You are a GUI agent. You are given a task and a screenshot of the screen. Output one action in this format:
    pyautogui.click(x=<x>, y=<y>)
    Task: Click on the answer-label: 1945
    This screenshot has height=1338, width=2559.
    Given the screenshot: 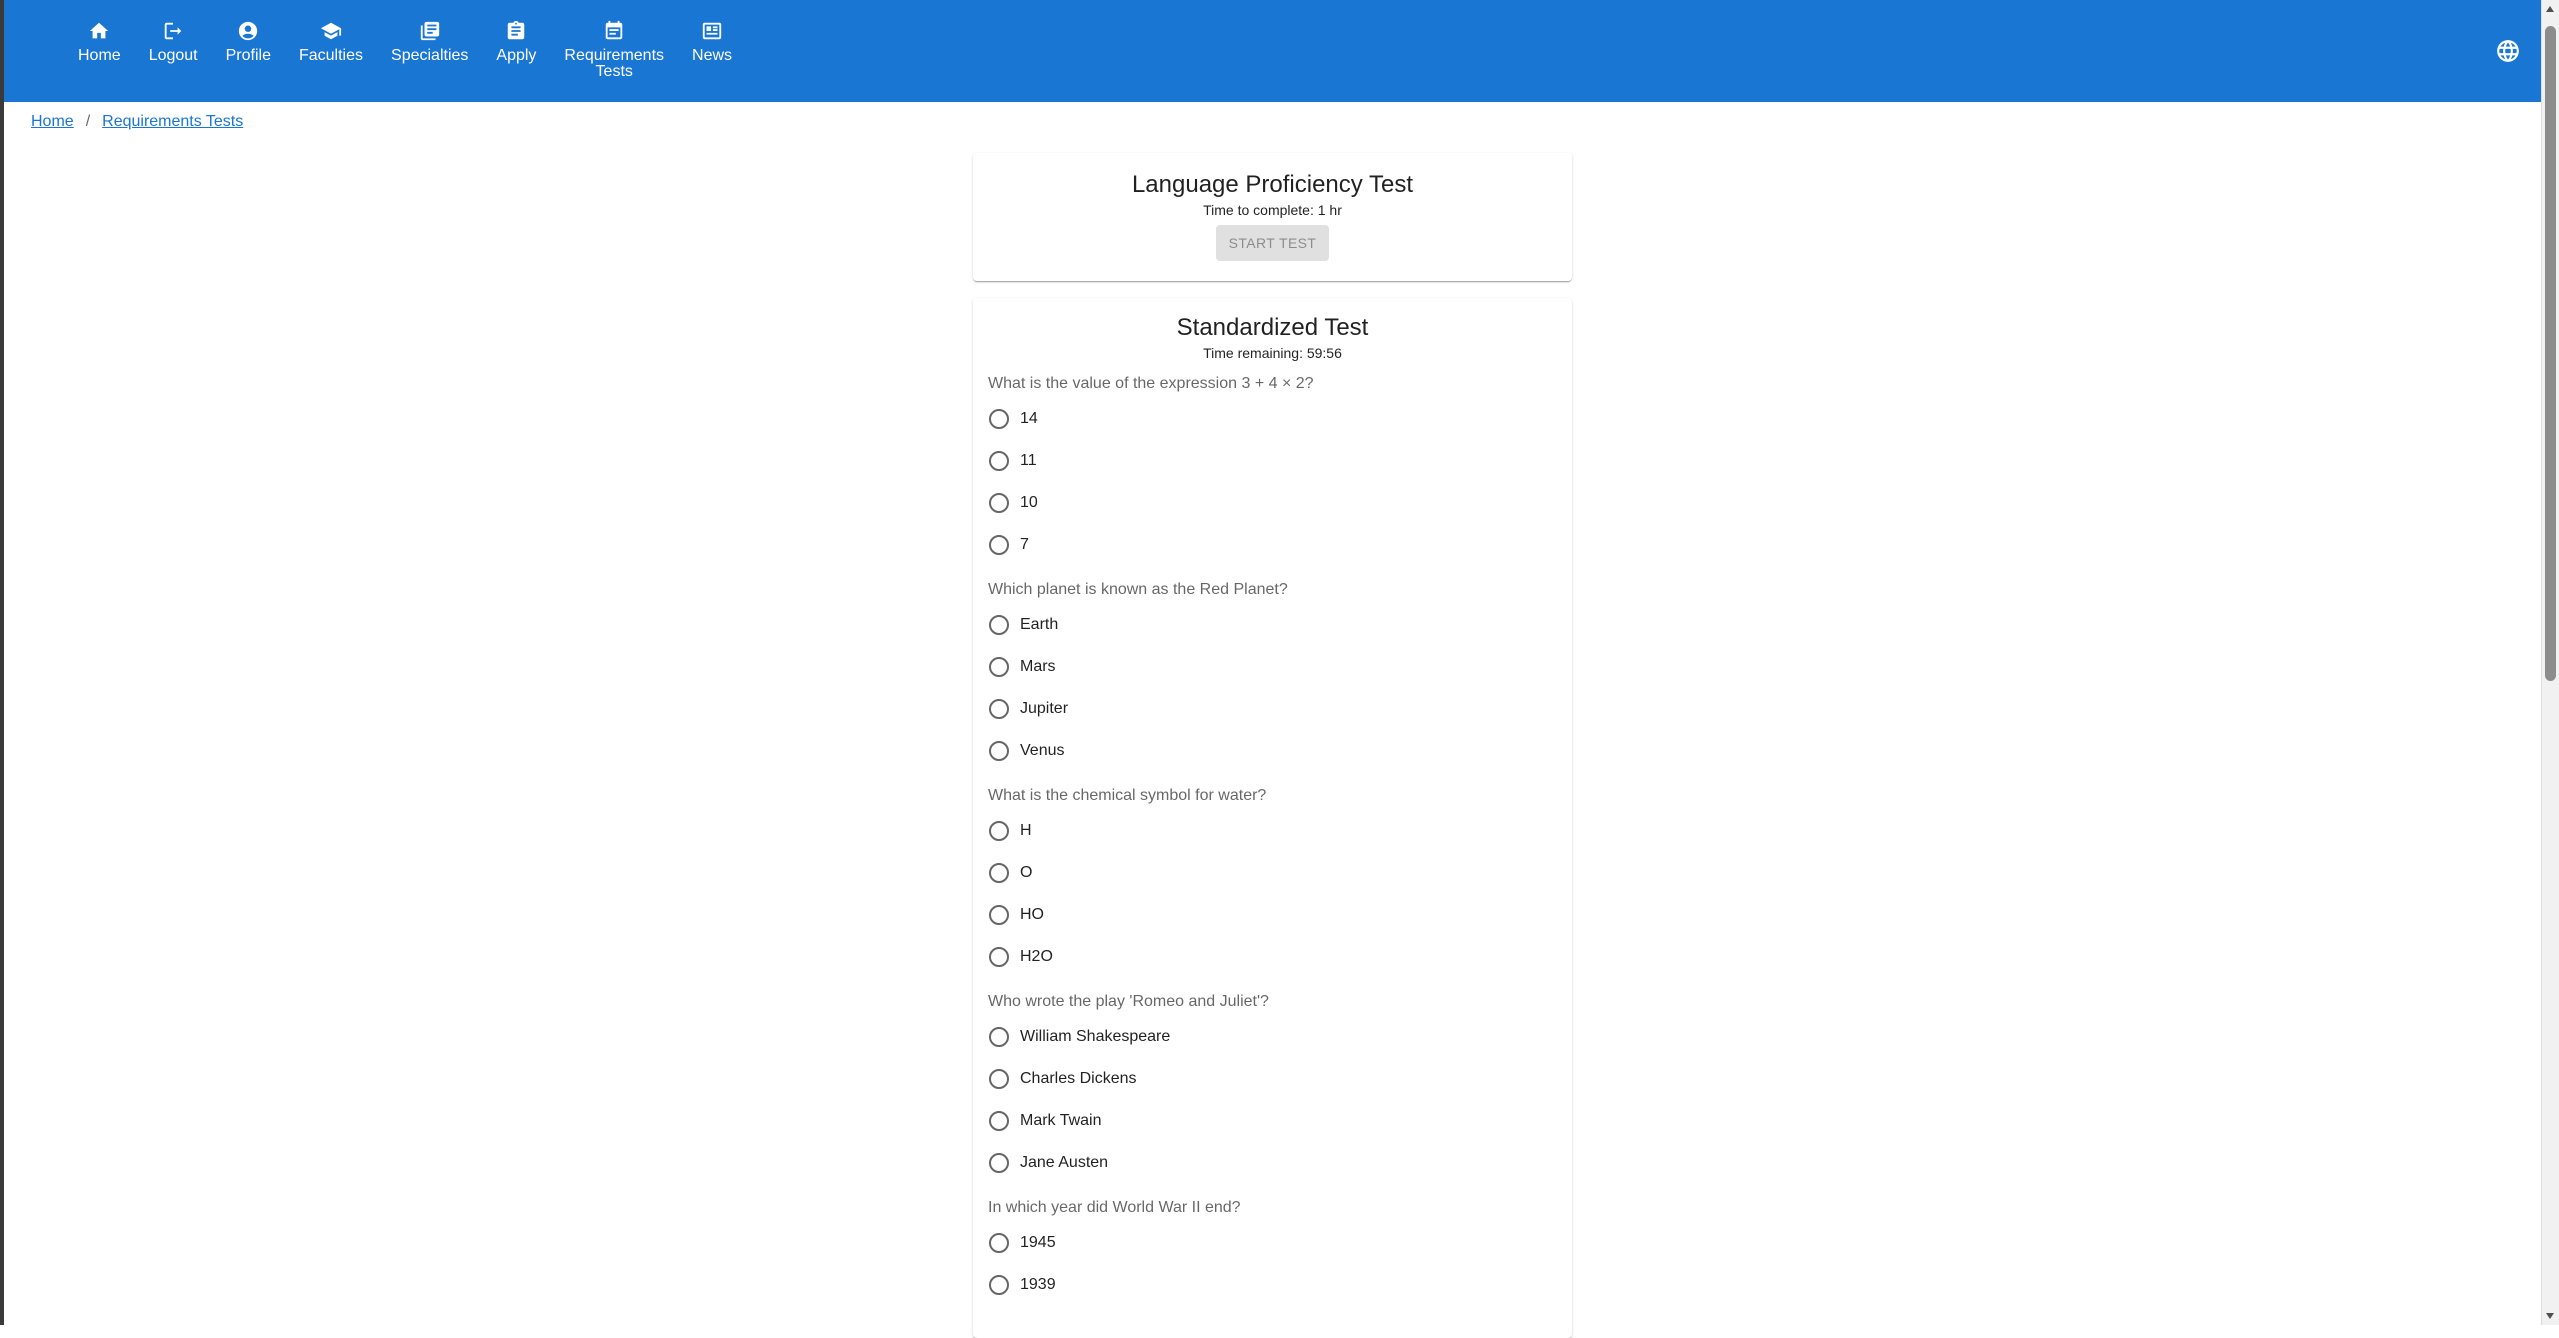 What is the action you would take?
    pyautogui.click(x=1038, y=1242)
    